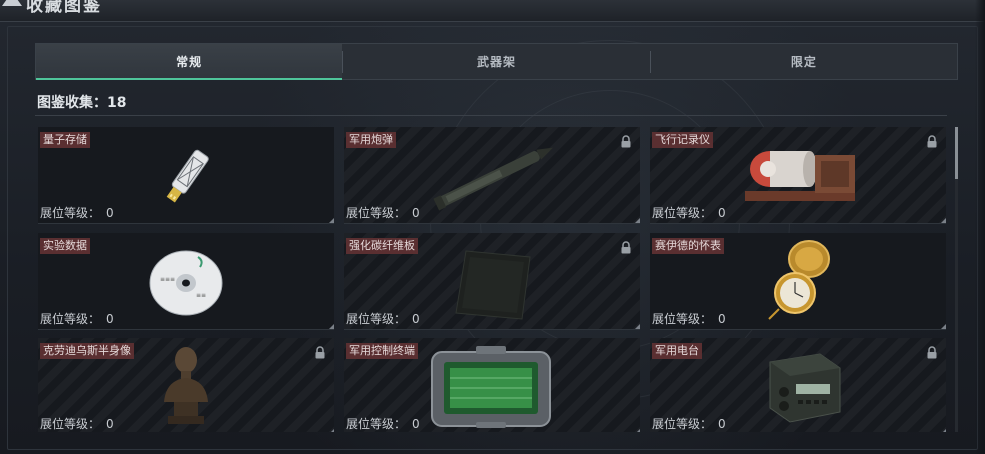  I want to click on tab-general: 常规, so click(189, 62).